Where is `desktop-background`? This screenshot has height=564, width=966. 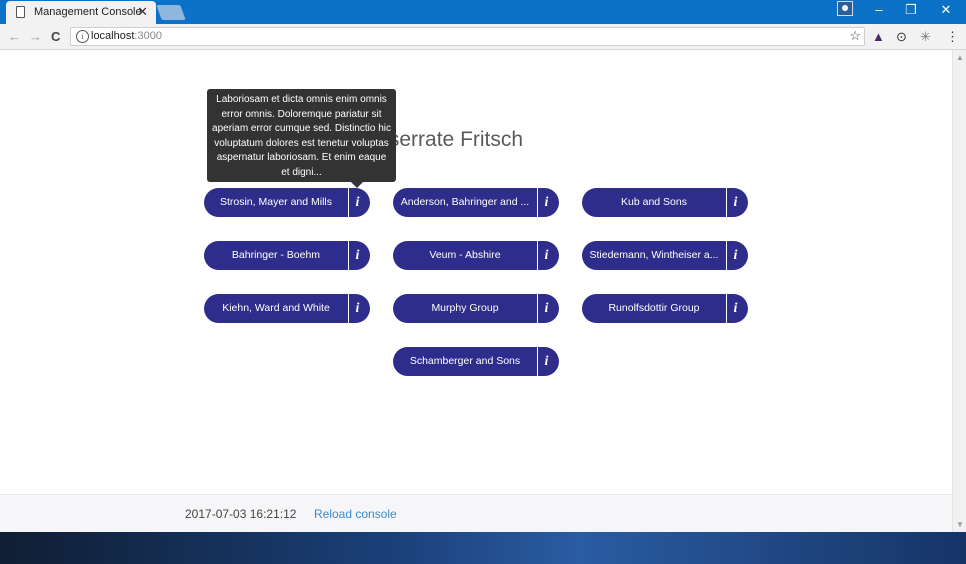
desktop-background is located at coordinates (483, 548).